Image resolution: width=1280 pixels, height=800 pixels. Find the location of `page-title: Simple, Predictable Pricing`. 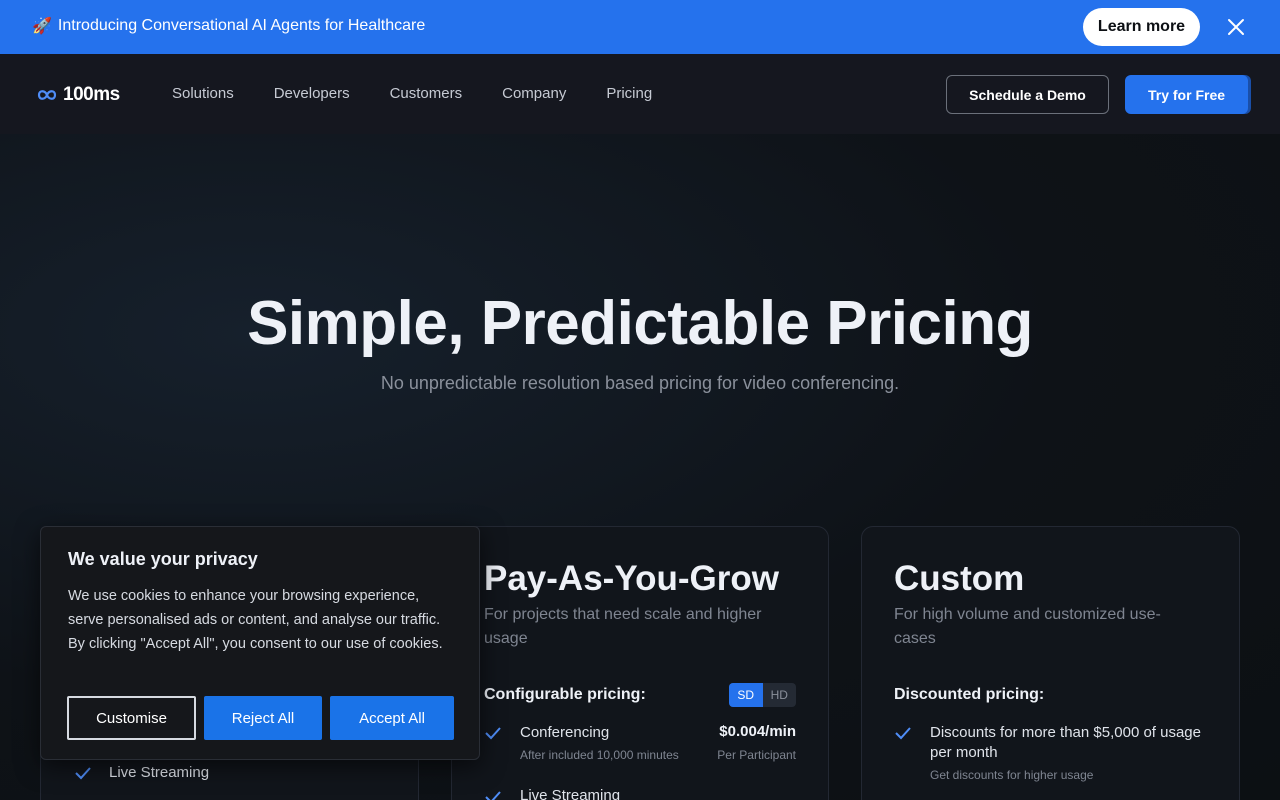

page-title: Simple, Predictable Pricing is located at coordinates (640, 323).